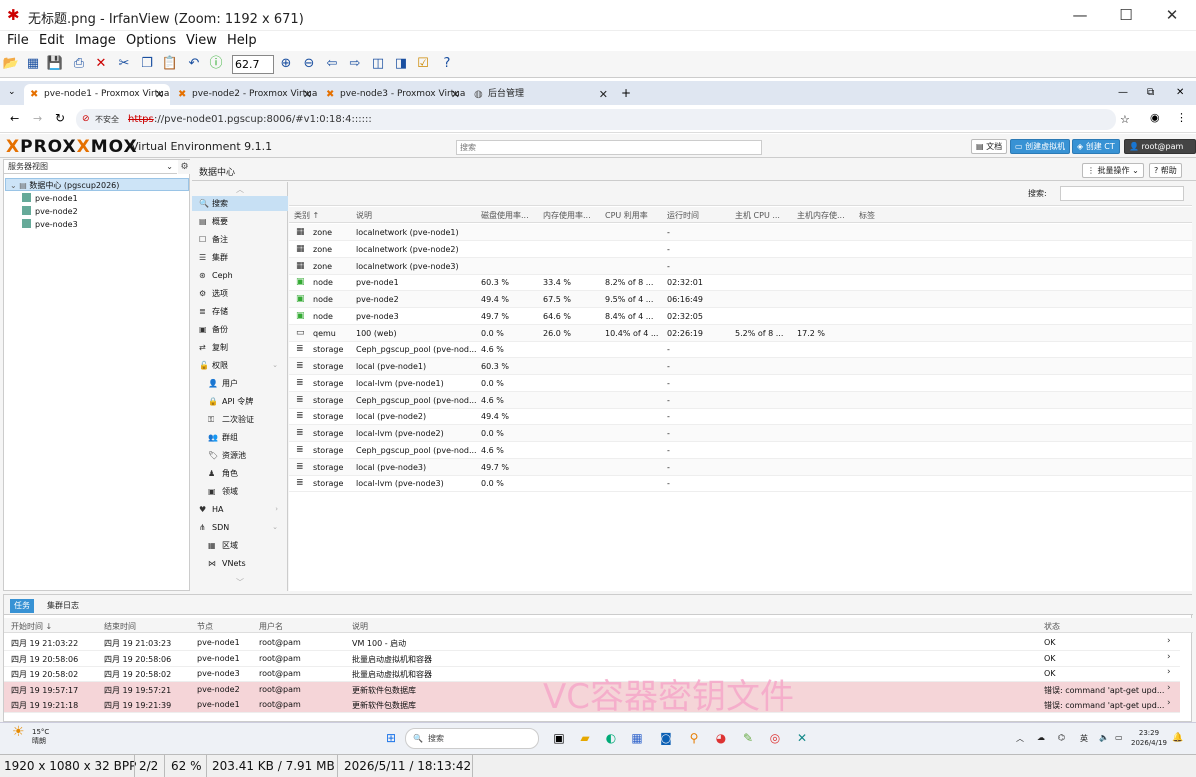 The image size is (1196, 777). I want to click on paste-icon: 📋, so click(170, 64).